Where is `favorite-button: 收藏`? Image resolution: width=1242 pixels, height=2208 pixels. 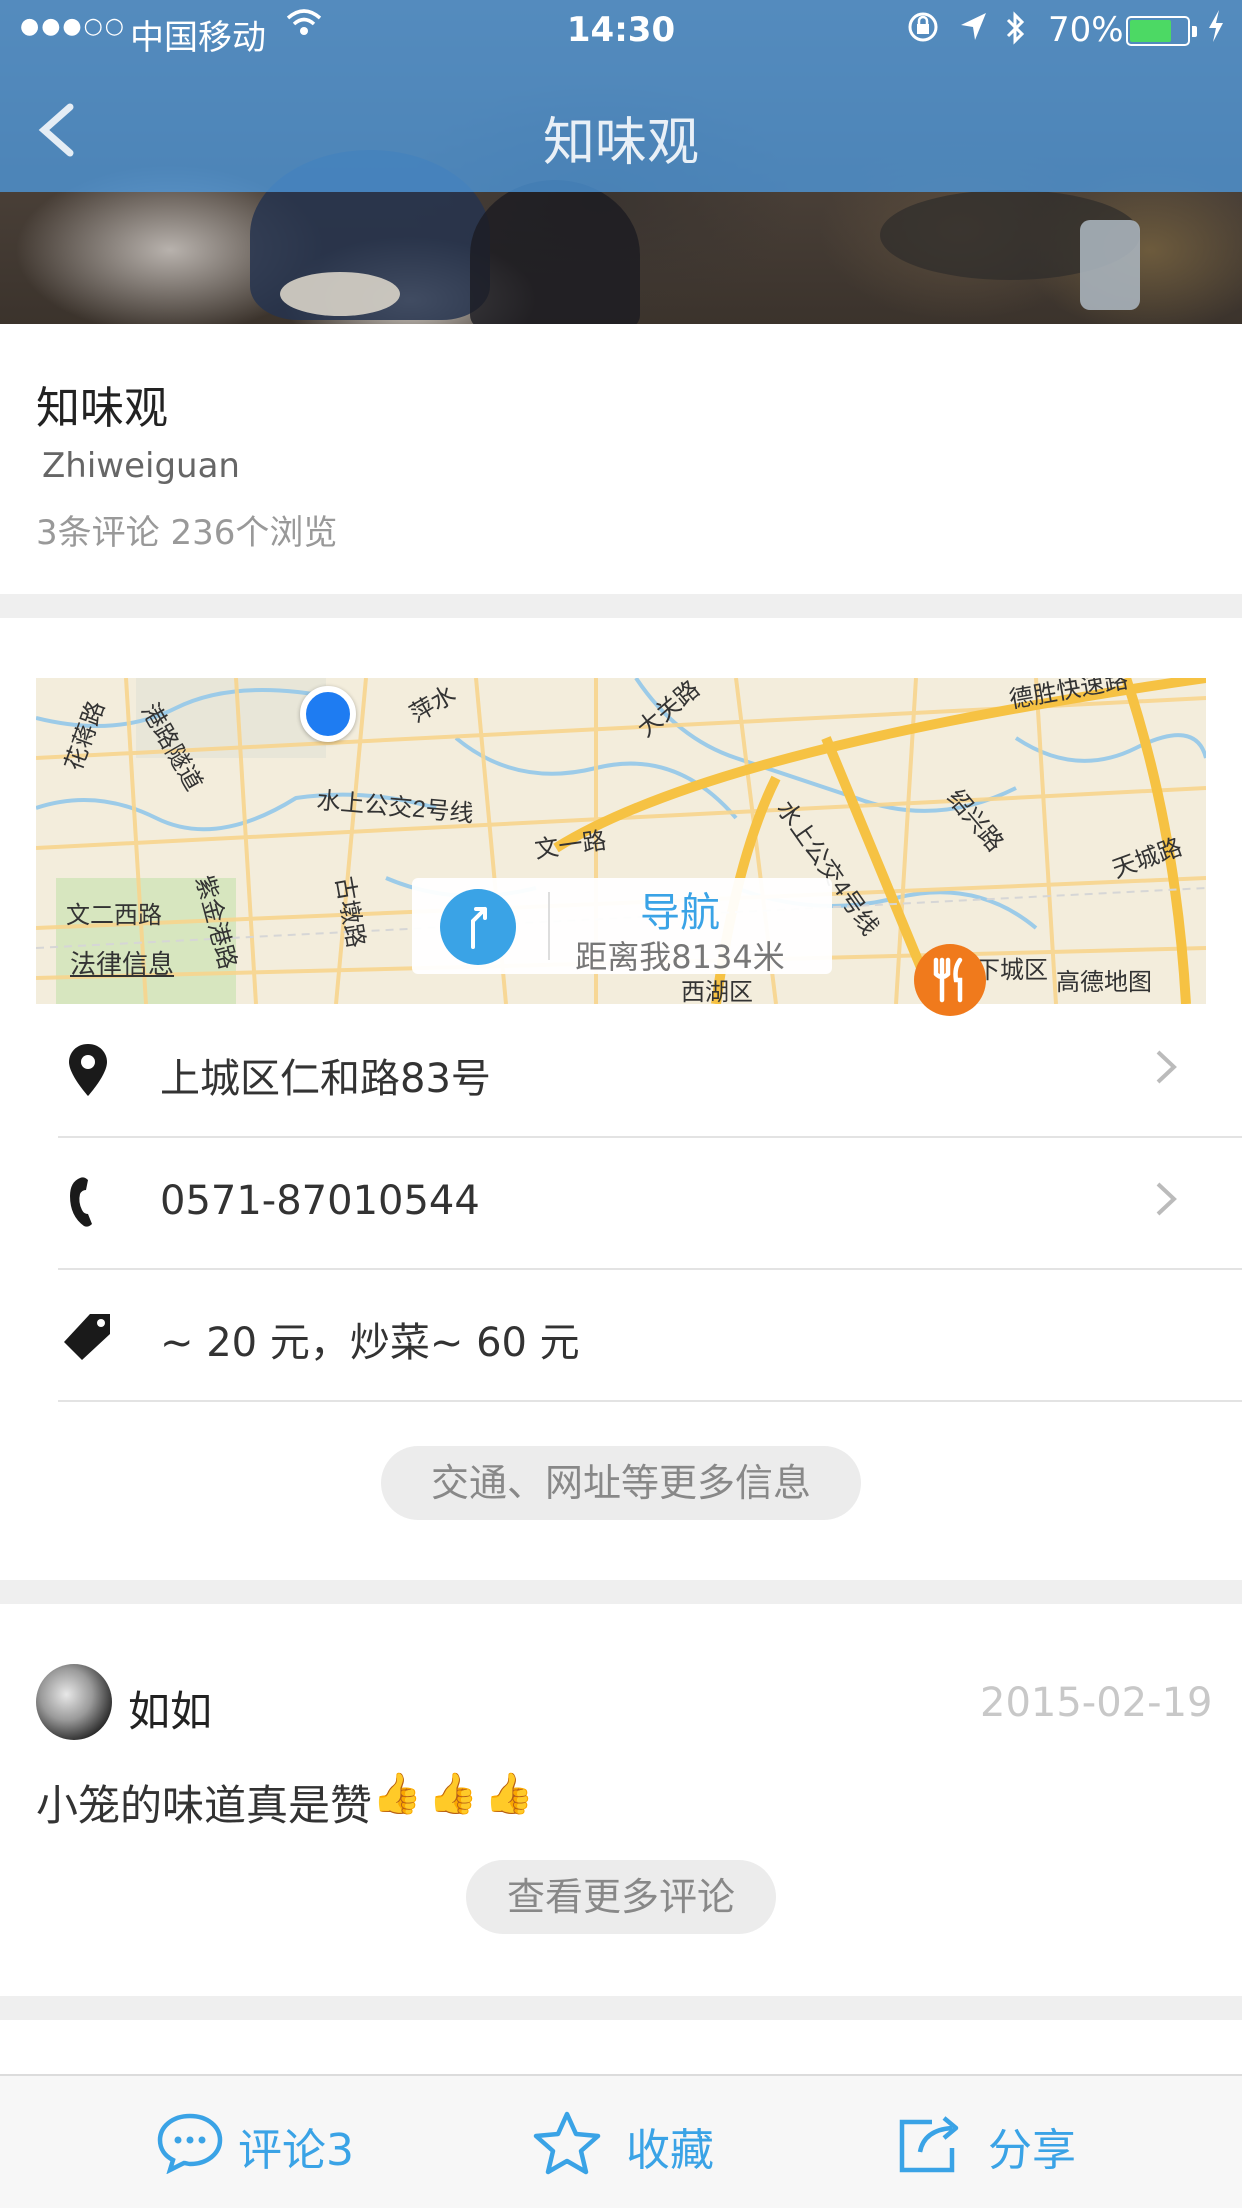
favorite-button: 收藏 is located at coordinates (632, 2143).